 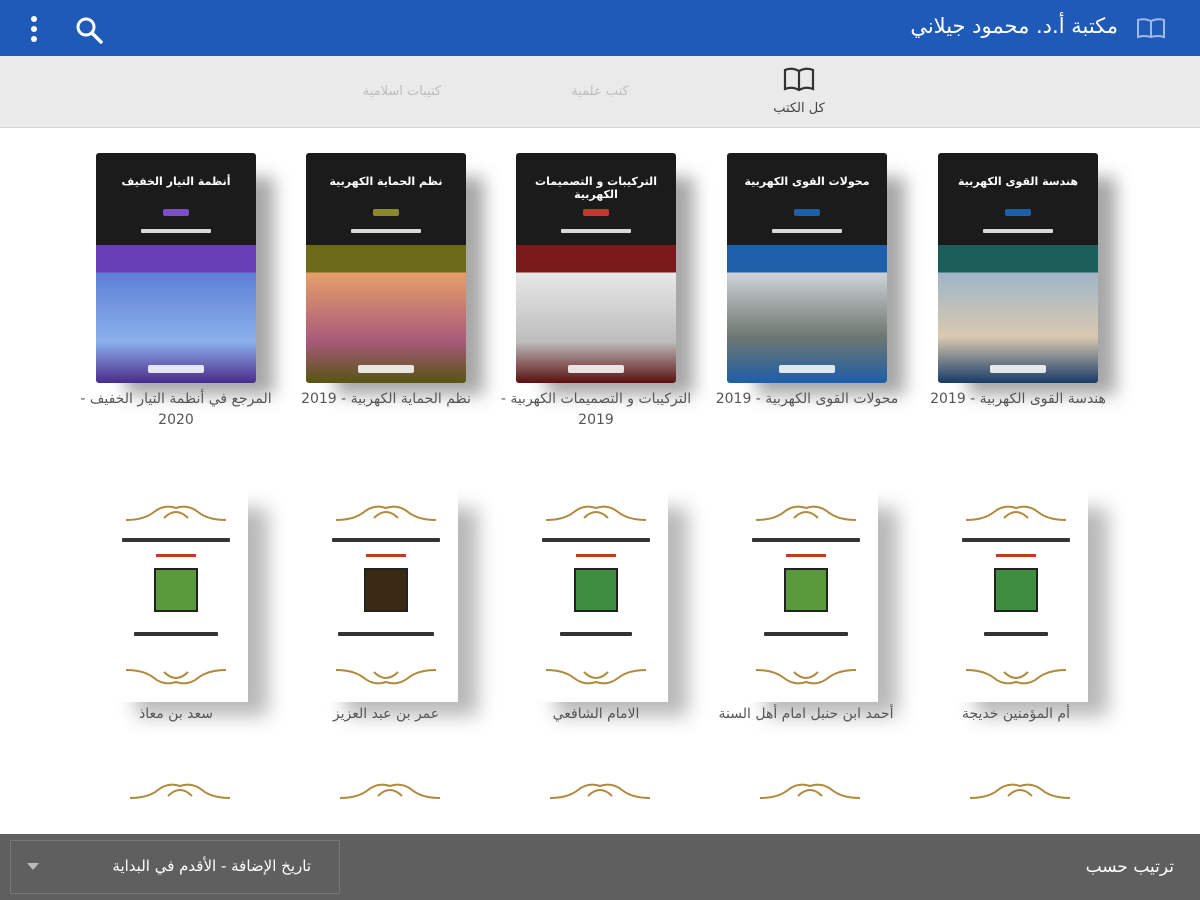 What do you see at coordinates (1016, 714) in the screenshot?
I see `booklet-caption: أم المؤمنين خديجة` at bounding box center [1016, 714].